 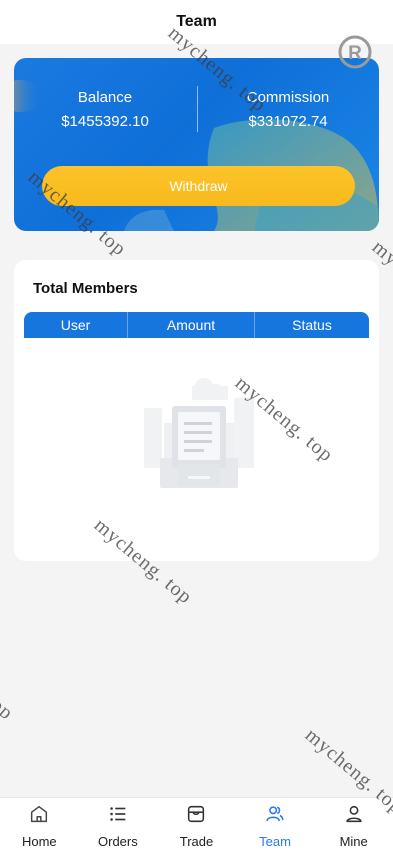 I want to click on column-header-status: Status, so click(x=312, y=325).